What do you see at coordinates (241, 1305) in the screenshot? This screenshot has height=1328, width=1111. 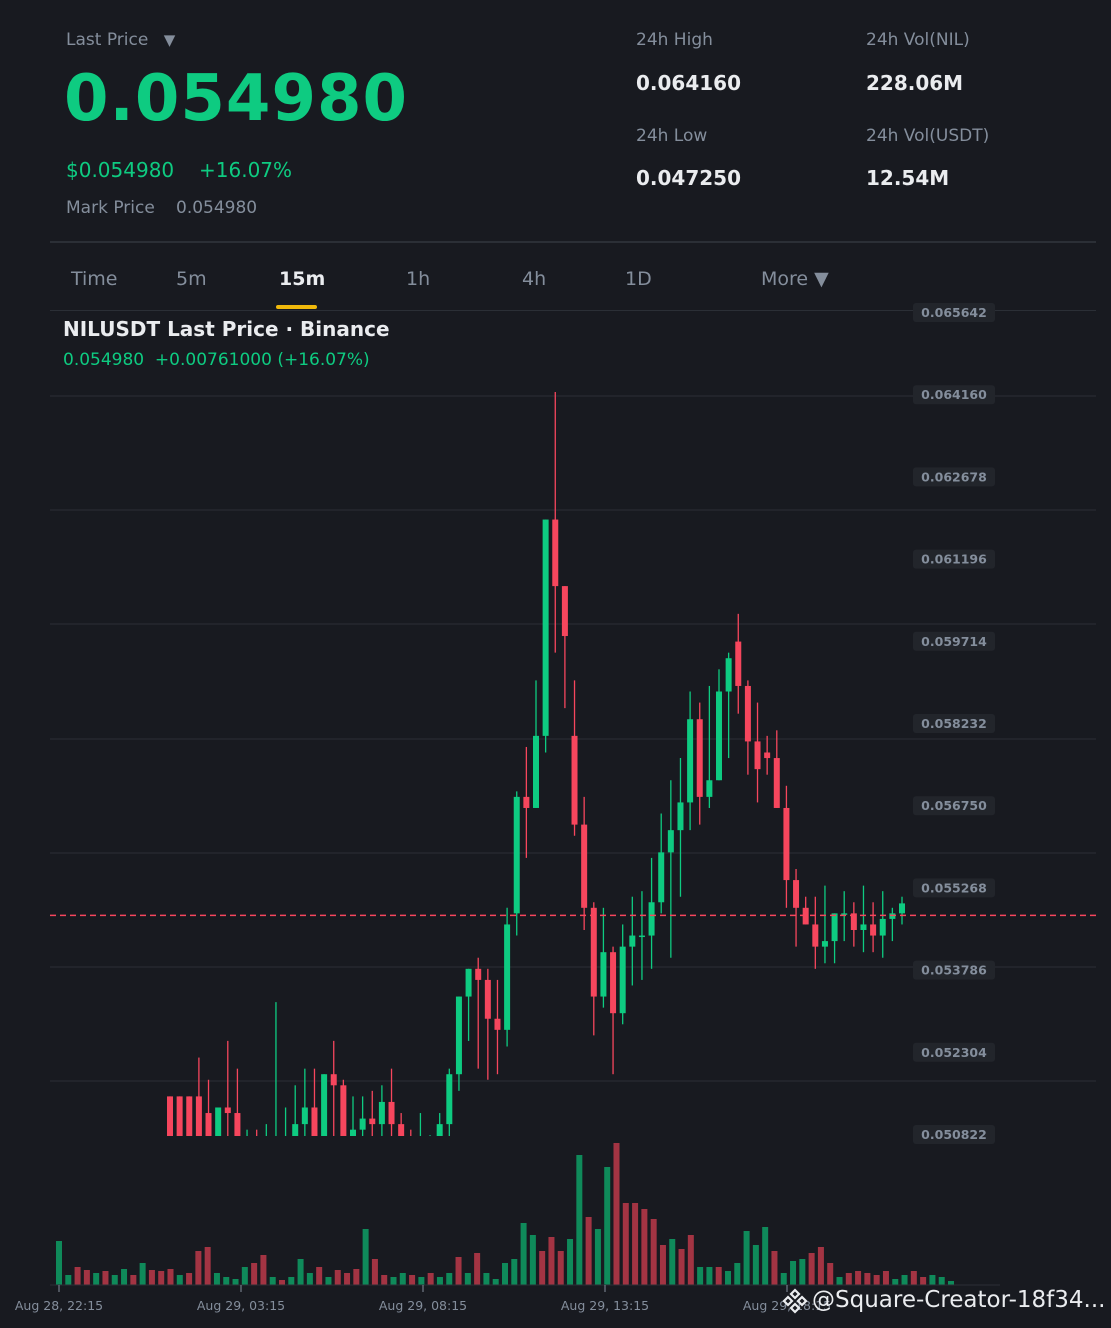 I see `time-tick-label: Aug 29, 03:15` at bounding box center [241, 1305].